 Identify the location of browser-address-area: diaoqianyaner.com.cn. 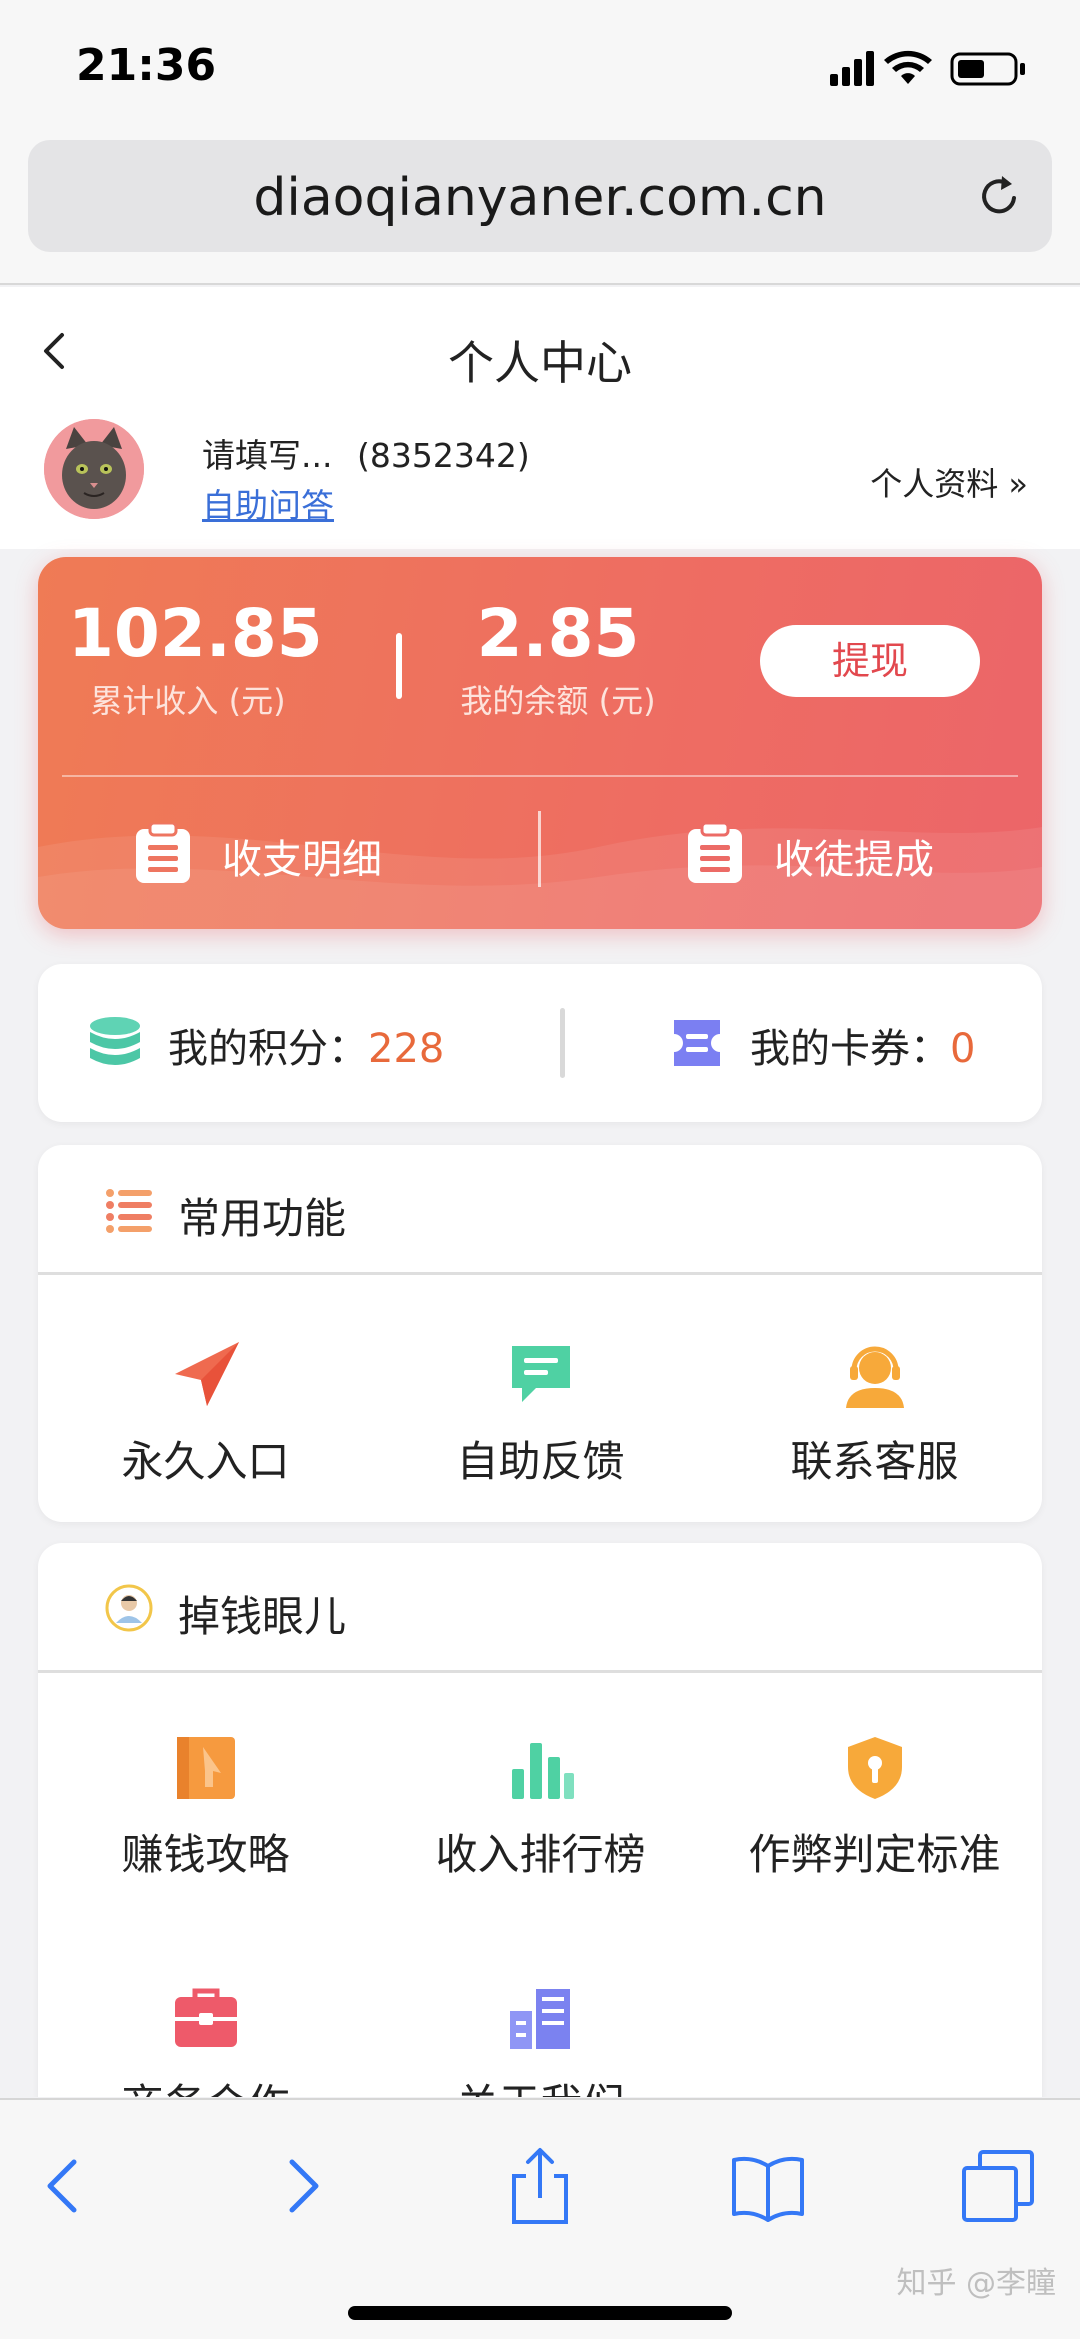
(540, 207).